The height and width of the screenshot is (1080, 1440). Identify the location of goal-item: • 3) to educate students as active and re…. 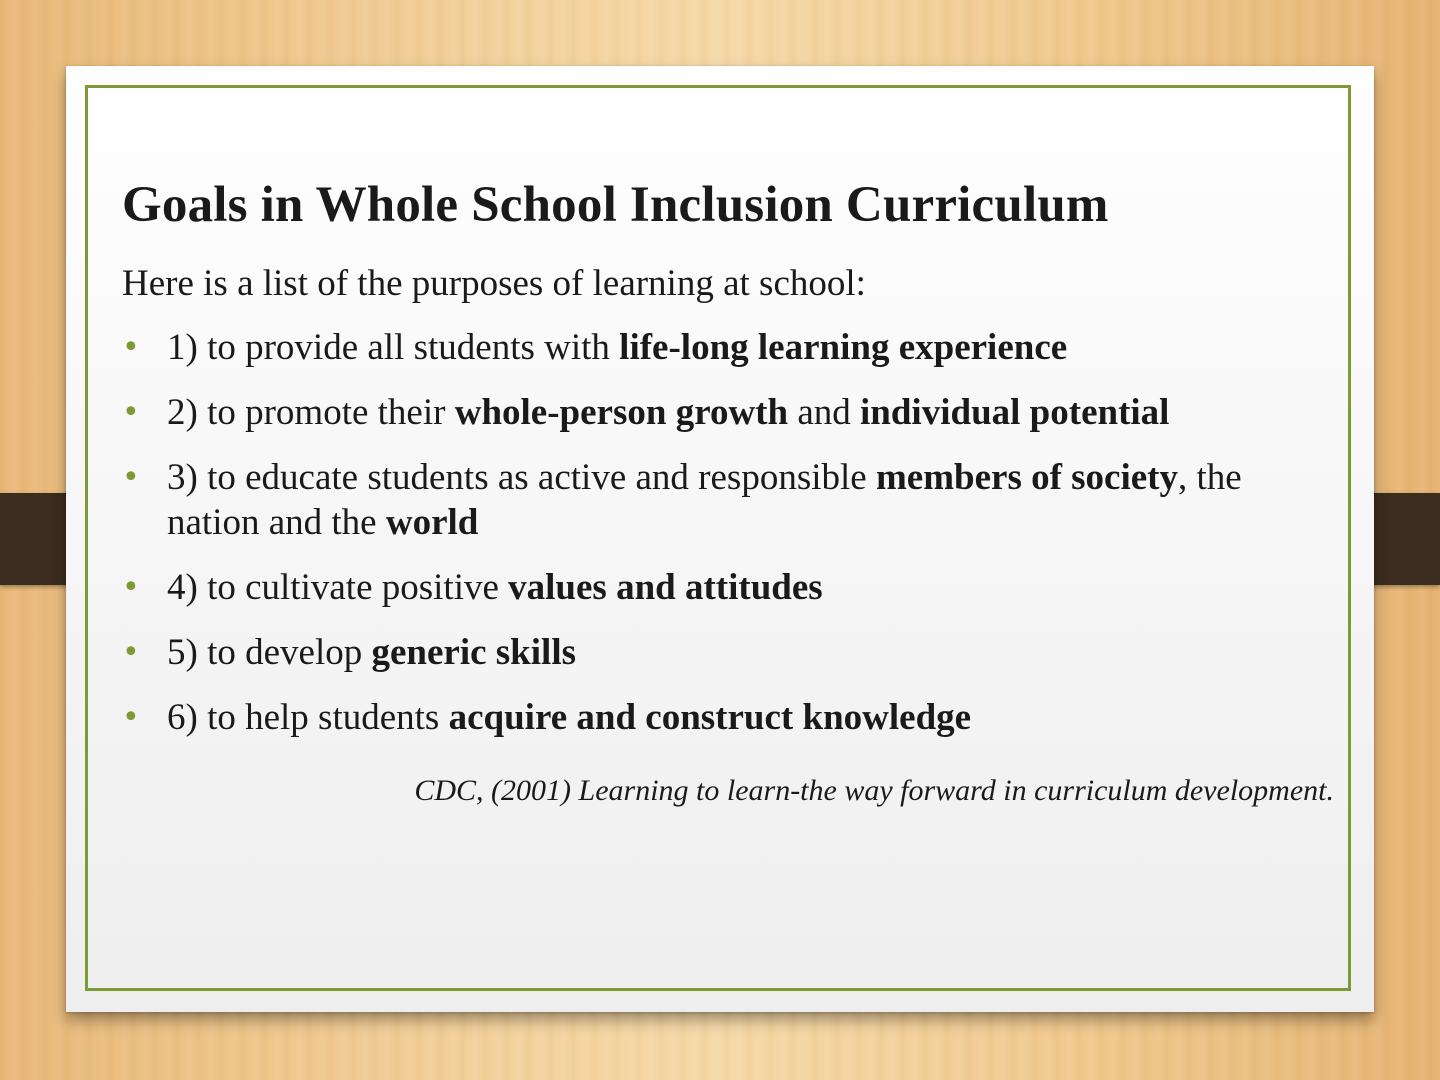
(729, 500).